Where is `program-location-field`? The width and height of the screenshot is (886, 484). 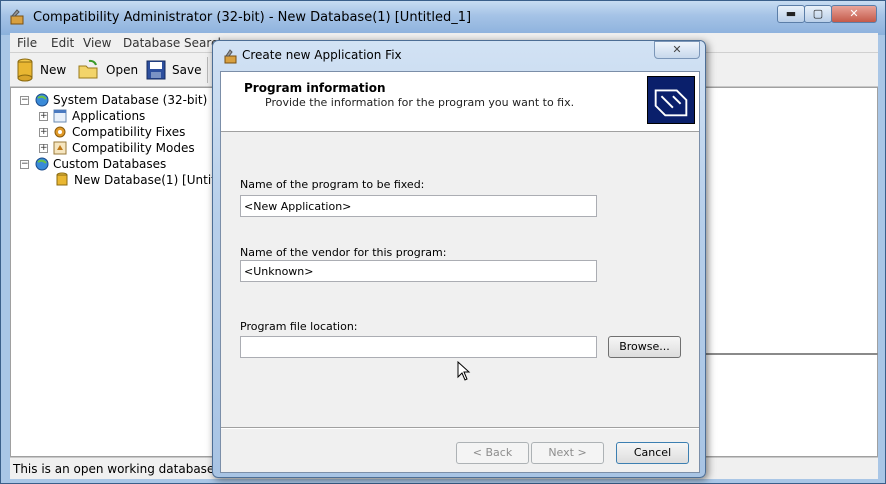
program-location-field is located at coordinates (418, 347).